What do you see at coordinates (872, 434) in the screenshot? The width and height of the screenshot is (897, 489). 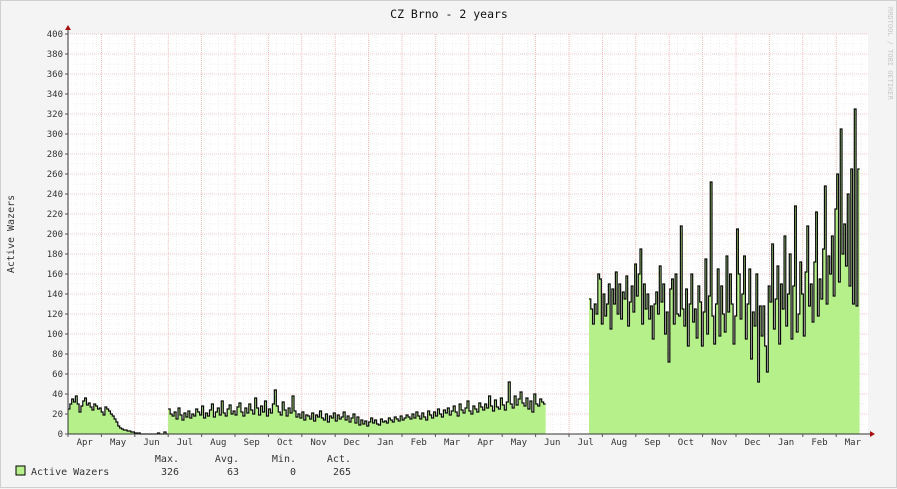 I see `x-axis-arrow` at bounding box center [872, 434].